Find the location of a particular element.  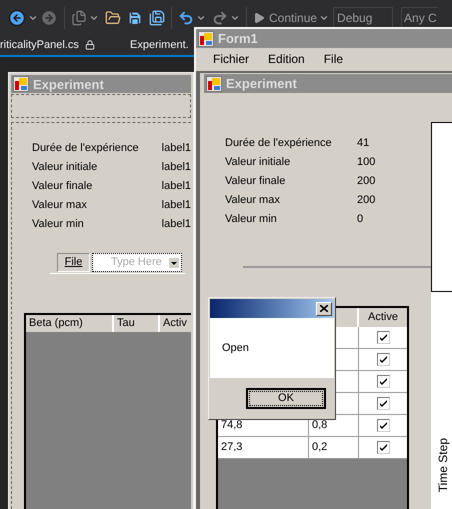

undo-icon is located at coordinates (186, 18).